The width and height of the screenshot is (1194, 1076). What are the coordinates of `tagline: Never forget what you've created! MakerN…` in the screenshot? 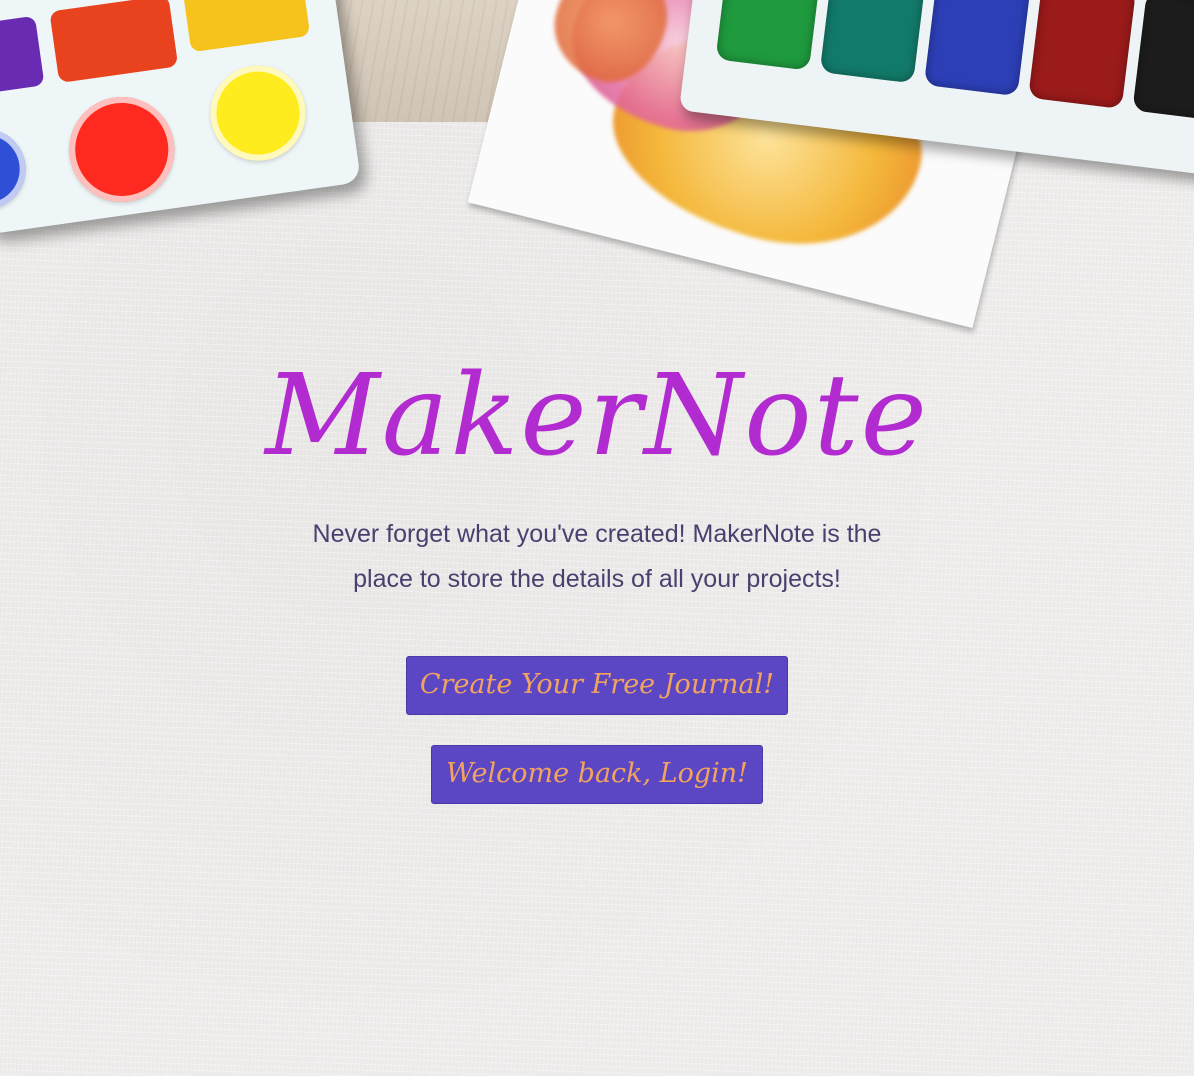 It's located at (597, 557).